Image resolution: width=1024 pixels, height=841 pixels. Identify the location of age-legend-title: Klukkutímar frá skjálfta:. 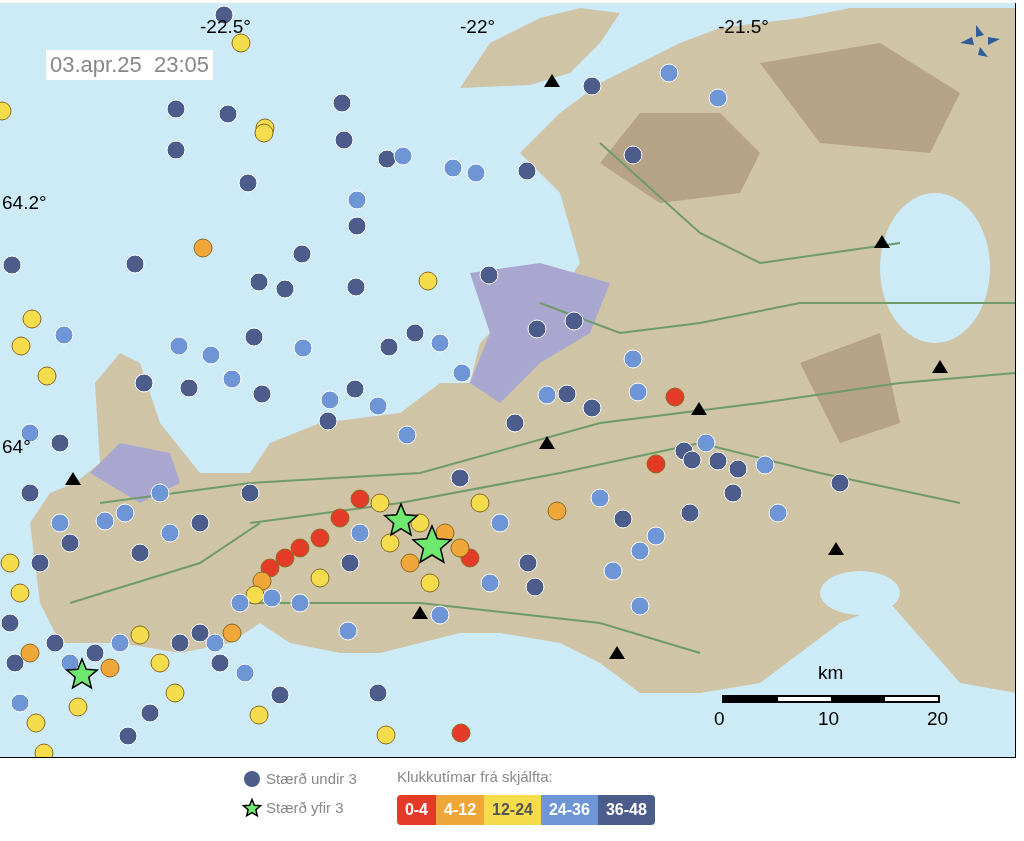
(475, 777).